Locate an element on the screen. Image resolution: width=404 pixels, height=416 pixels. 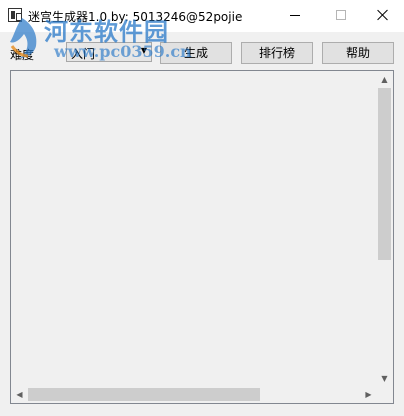
maximize-icon is located at coordinates (341, 15).